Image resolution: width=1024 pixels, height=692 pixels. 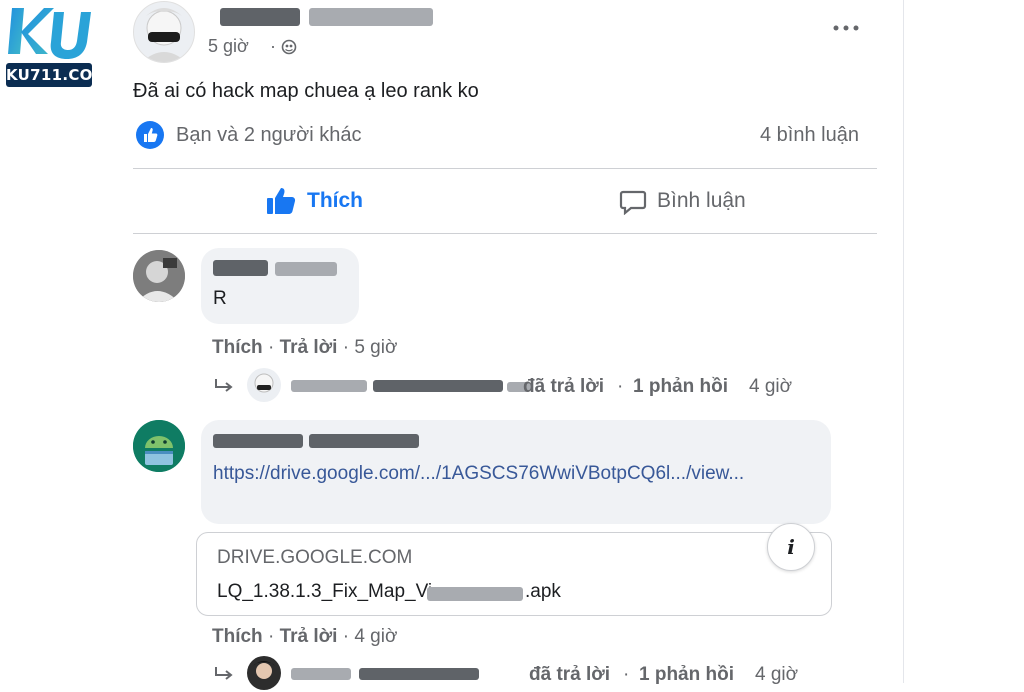 I want to click on reply-1-author-blurred, so click(x=329, y=386).